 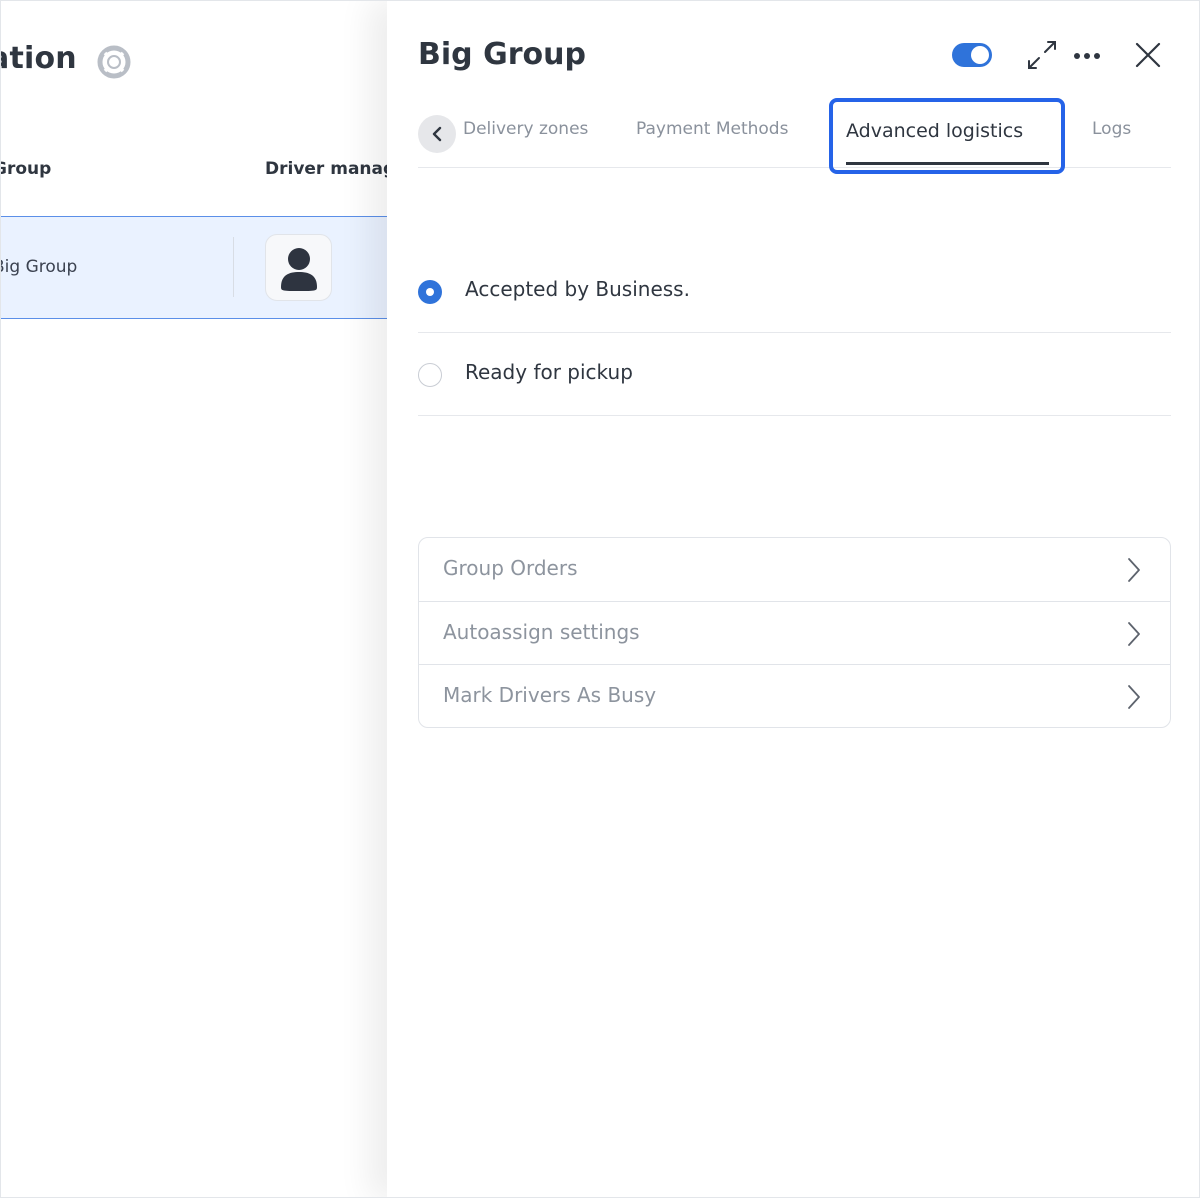 I want to click on group-enabled-toggle, so click(x=972, y=55).